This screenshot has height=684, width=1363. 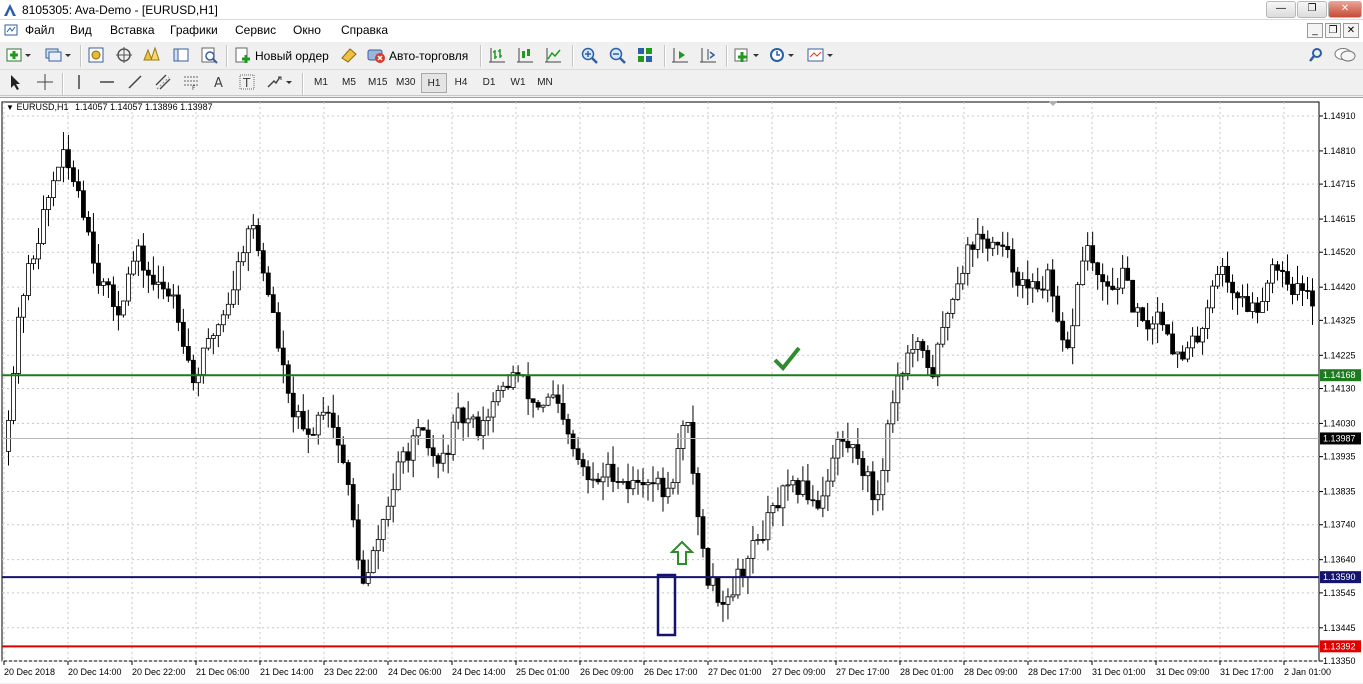 What do you see at coordinates (10, 107) in the screenshot?
I see `chart-menu-icon: ▼` at bounding box center [10, 107].